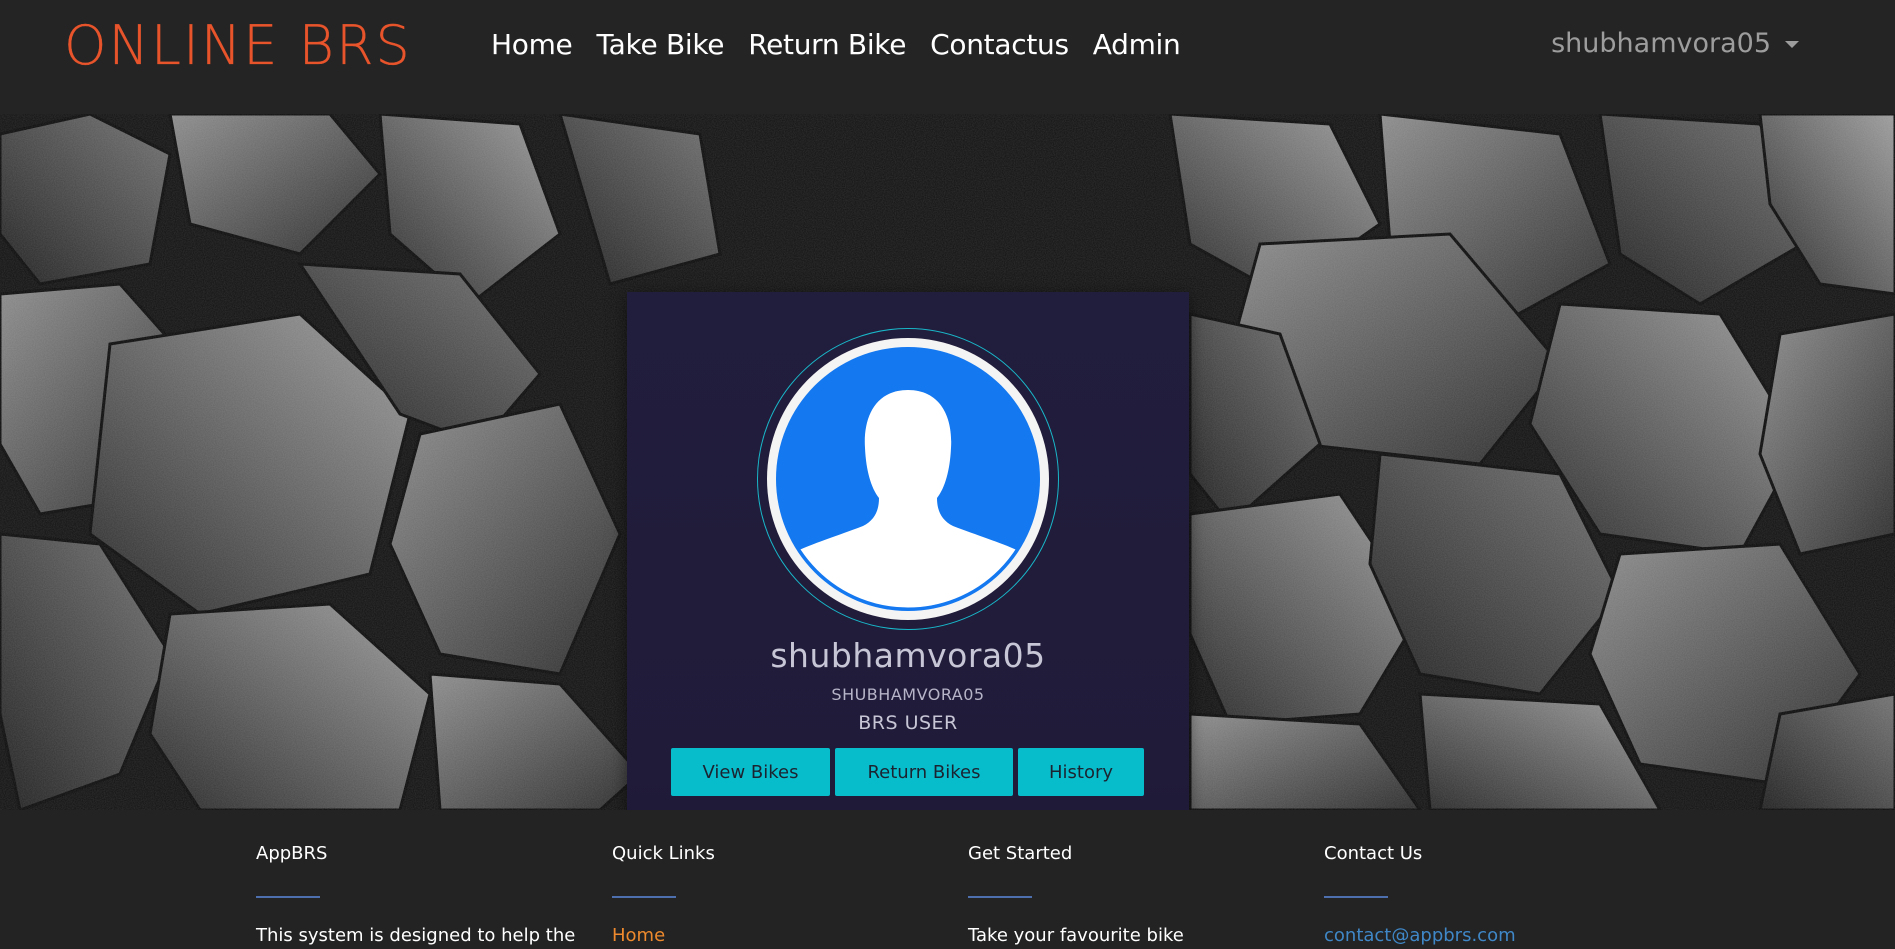 The image size is (1895, 949). What do you see at coordinates (1081, 772) in the screenshot?
I see `history-button: History` at bounding box center [1081, 772].